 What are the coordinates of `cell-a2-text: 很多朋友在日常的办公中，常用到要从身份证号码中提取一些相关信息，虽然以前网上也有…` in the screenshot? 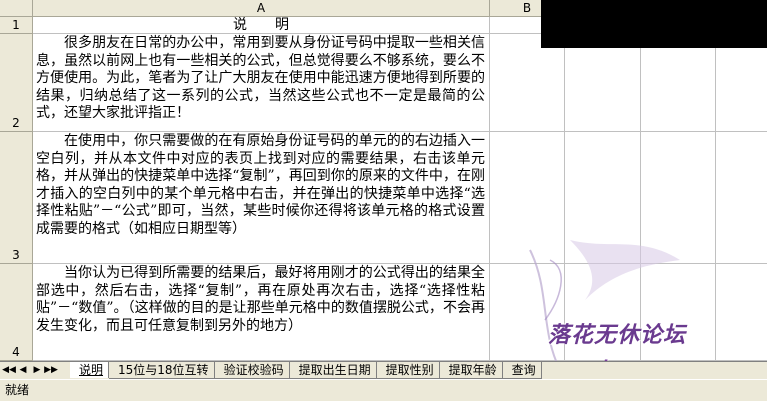 It's located at (260, 78).